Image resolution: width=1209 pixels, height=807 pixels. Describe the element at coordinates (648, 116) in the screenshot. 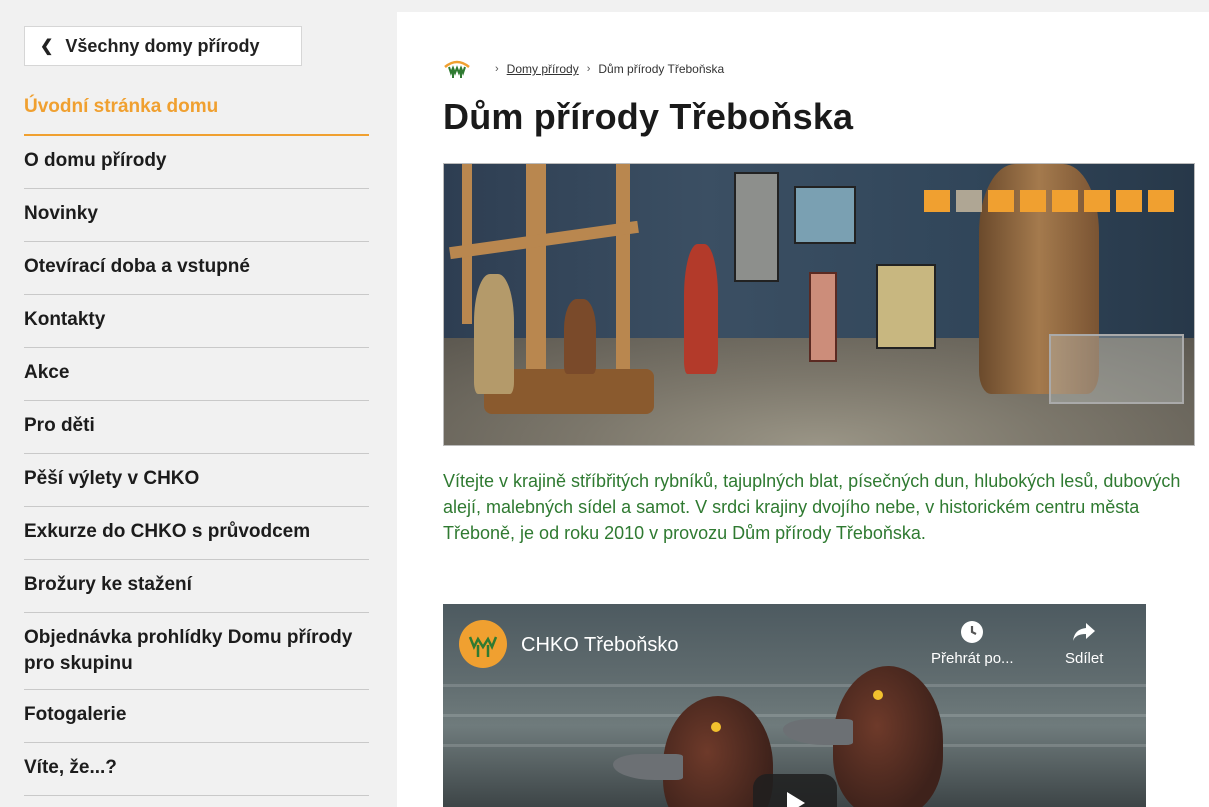

I see `page-title: Dům přírody Třeboňska` at that location.